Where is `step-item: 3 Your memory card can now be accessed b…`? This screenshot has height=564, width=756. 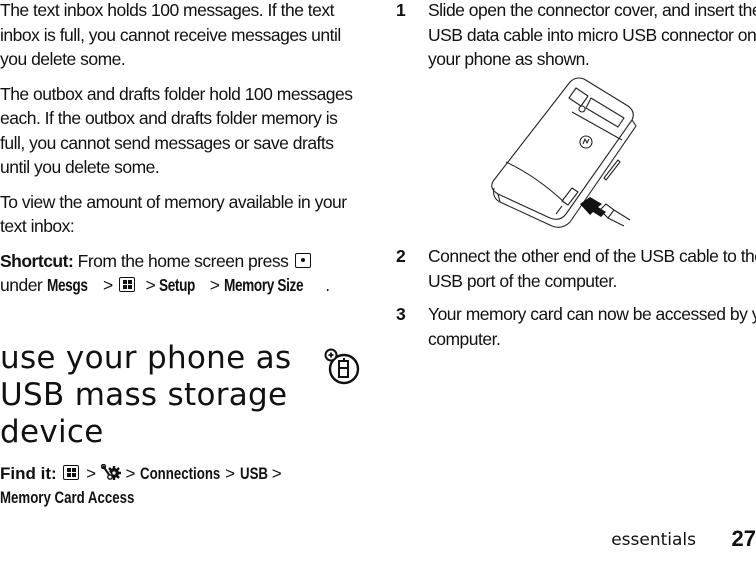
step-item: 3 Your memory card can now be accessed b… is located at coordinates (576, 326).